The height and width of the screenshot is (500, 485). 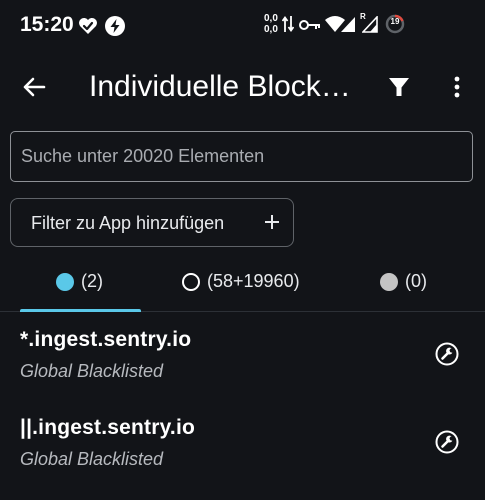 What do you see at coordinates (370, 24) in the screenshot?
I see `signal-roaming-icon` at bounding box center [370, 24].